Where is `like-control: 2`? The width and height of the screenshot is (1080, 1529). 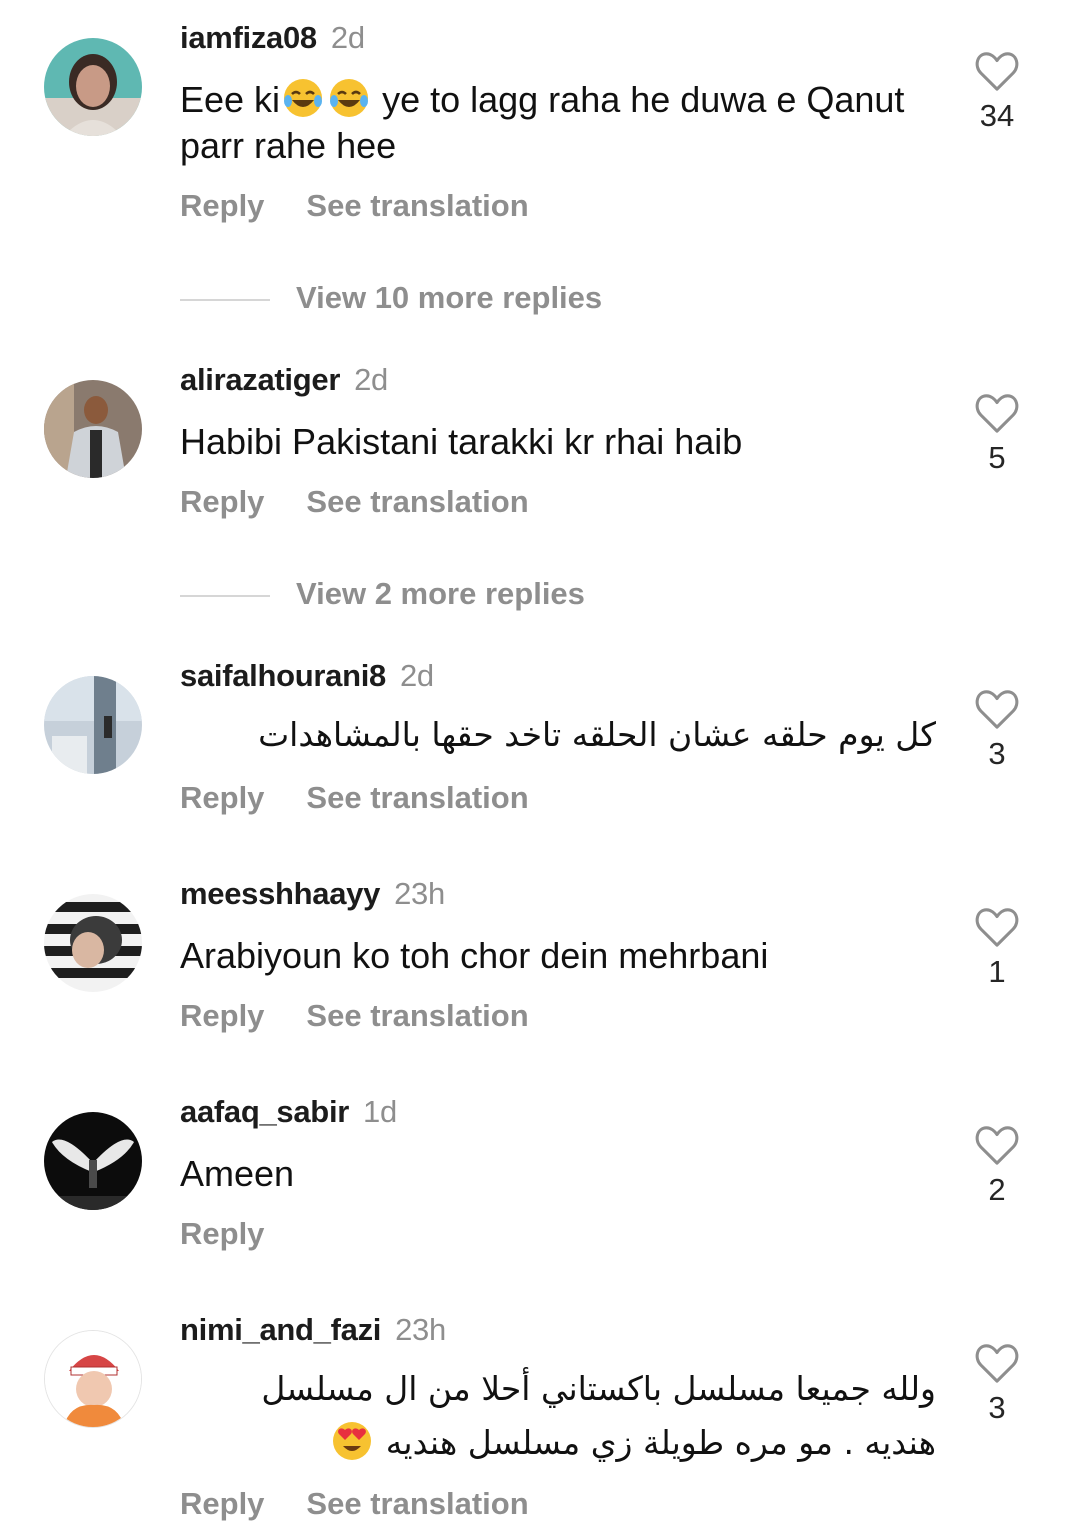
like-control: 2 is located at coordinates (997, 1166).